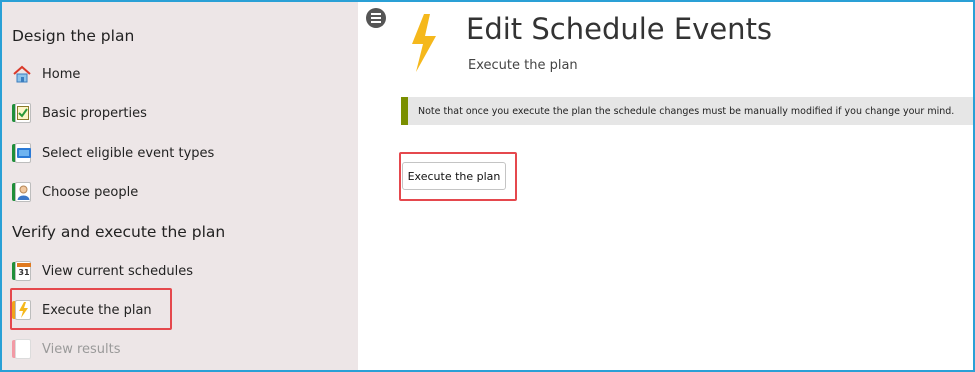 The image size is (975, 372). Describe the element at coordinates (22, 271) in the screenshot. I see `calendar-icon: 31` at that location.